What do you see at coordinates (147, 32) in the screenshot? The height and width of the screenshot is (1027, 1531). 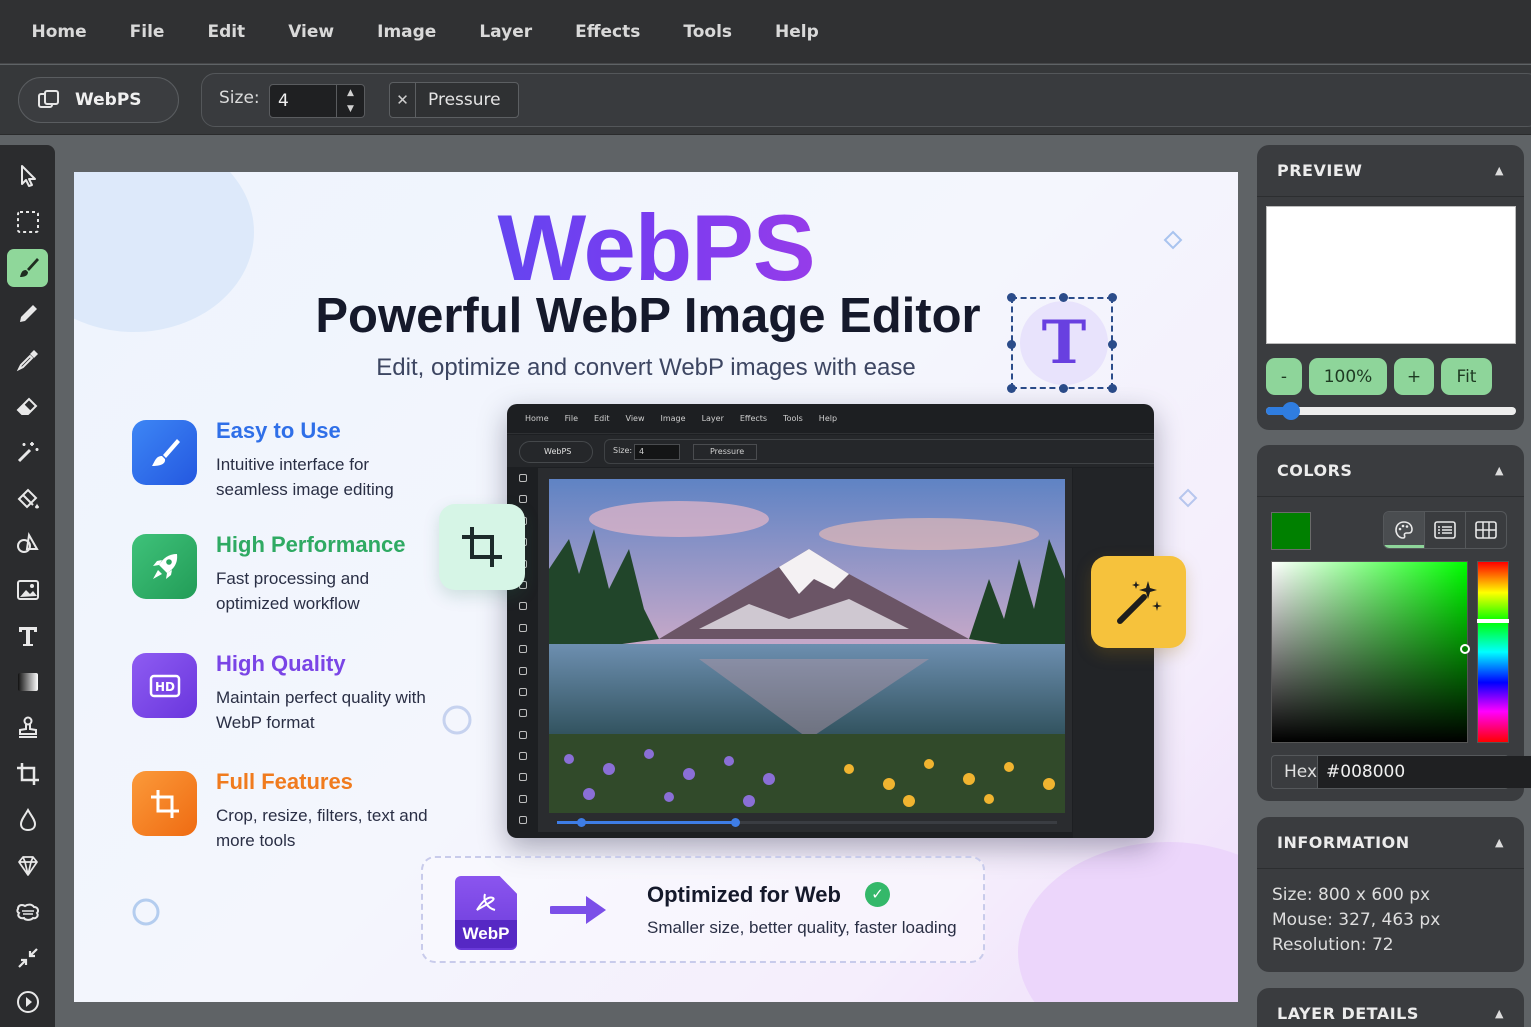 I see `menu-file: File` at bounding box center [147, 32].